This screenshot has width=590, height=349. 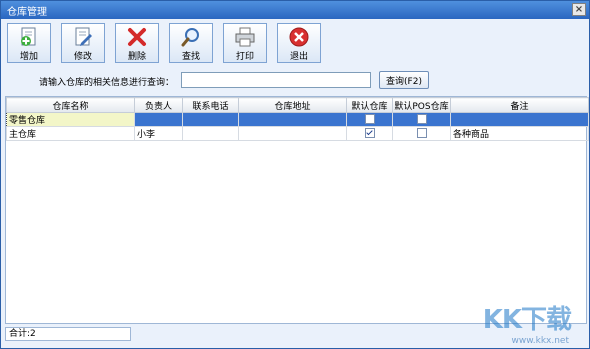 What do you see at coordinates (244, 57) in the screenshot?
I see `print-label: 打印` at bounding box center [244, 57].